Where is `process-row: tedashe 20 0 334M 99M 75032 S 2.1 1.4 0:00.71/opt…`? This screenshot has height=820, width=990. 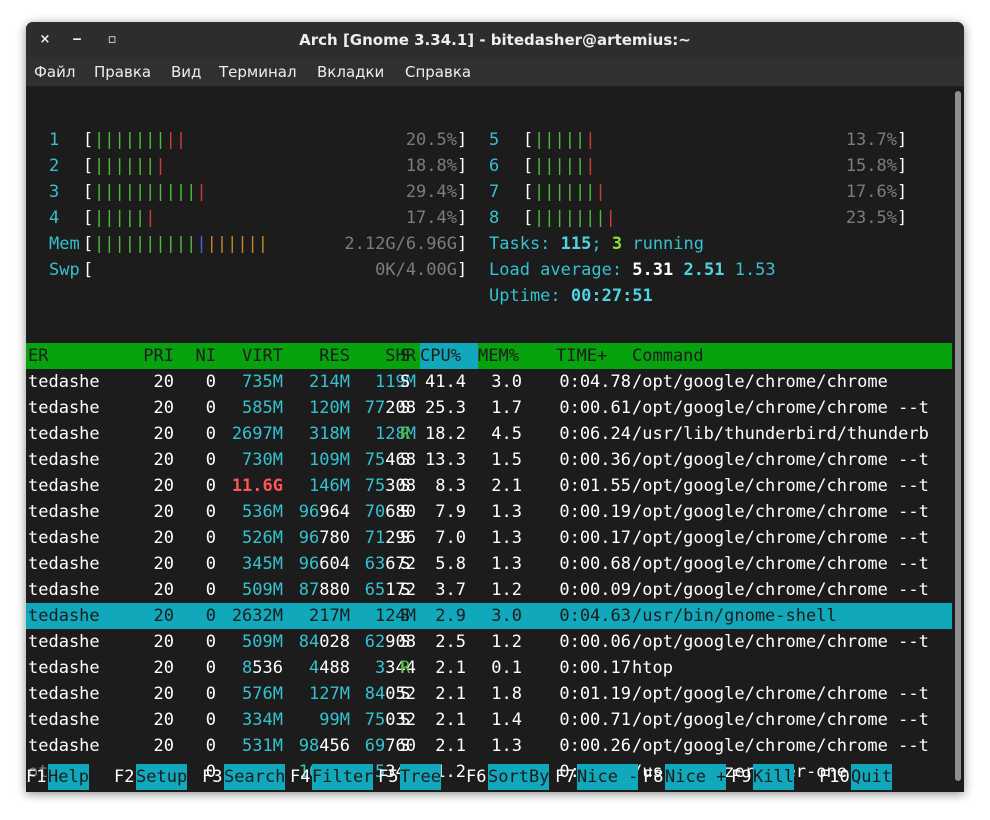
process-row: tedashe 20 0 334M 99M 75032 S 2.1 1.4 0:00.71/opt… is located at coordinates (489, 720).